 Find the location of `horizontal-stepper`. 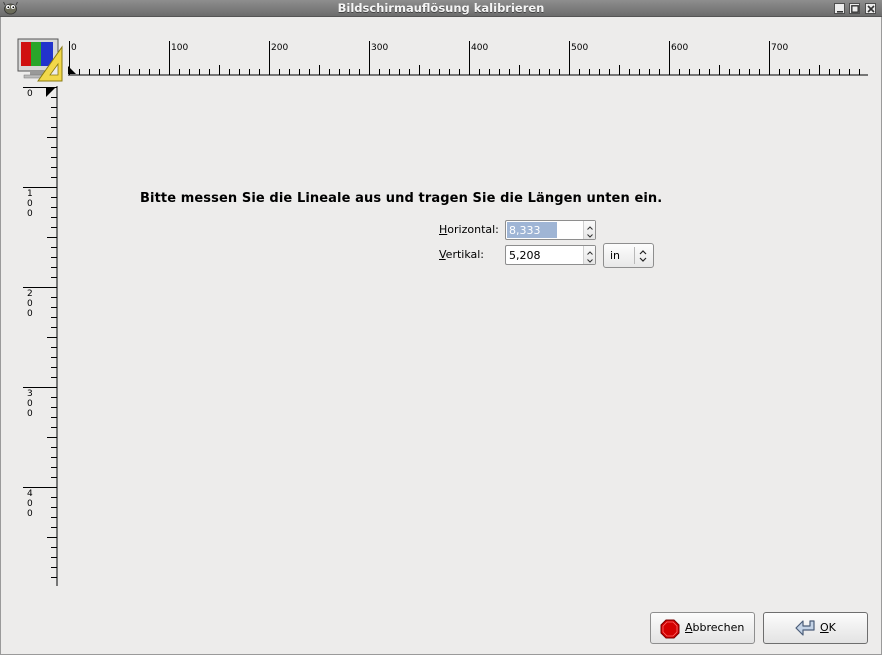

horizontal-stepper is located at coordinates (589, 230).